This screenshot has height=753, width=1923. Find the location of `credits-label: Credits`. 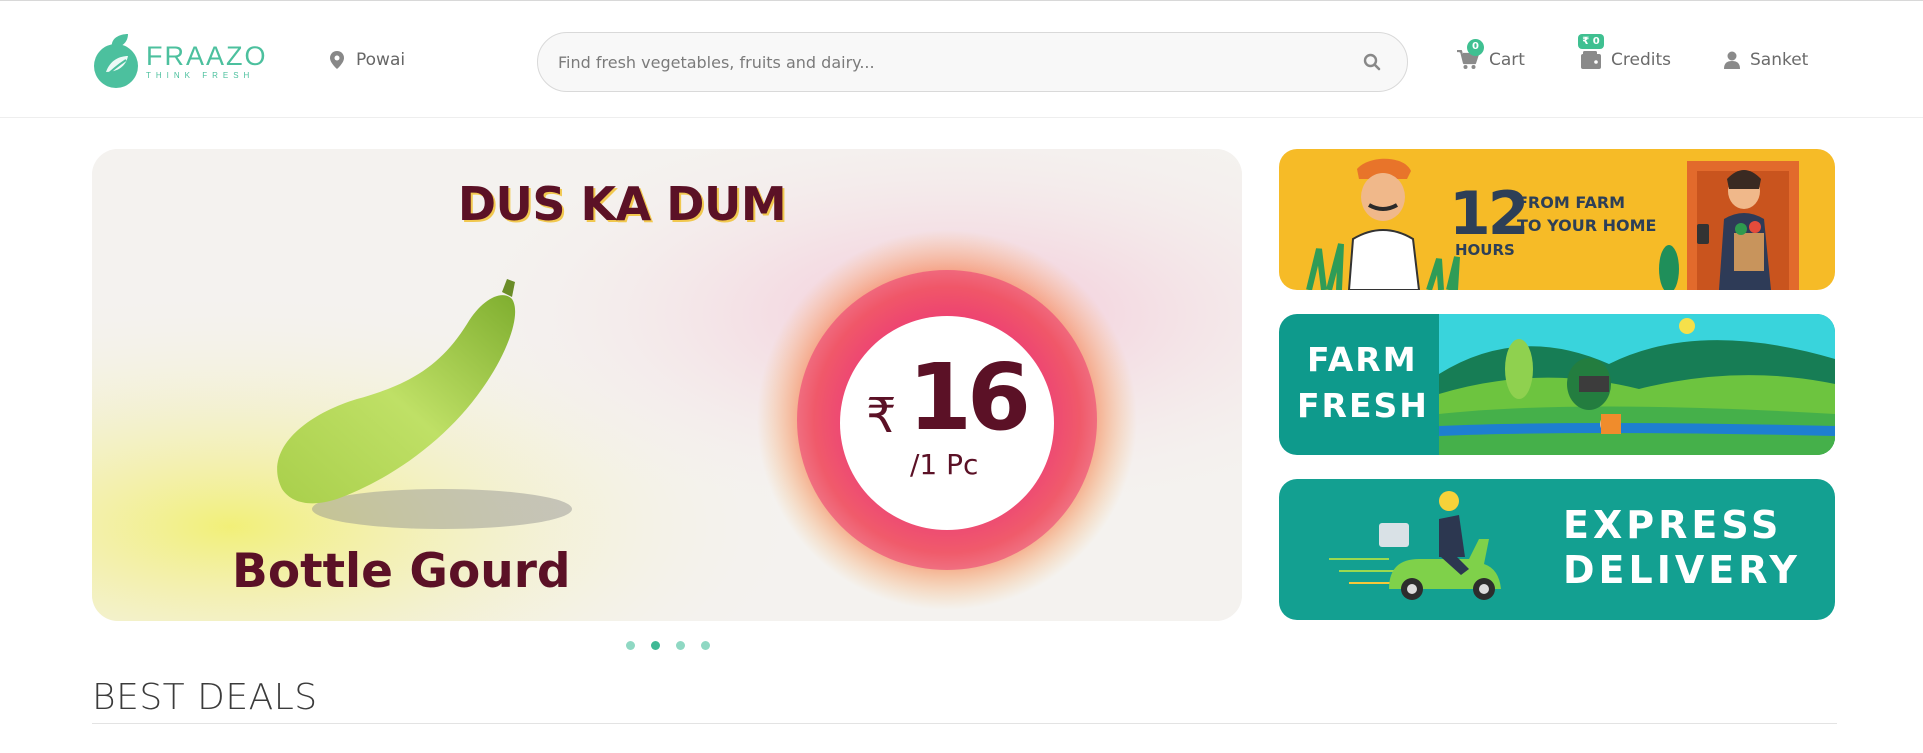

credits-label: Credits is located at coordinates (1641, 60).